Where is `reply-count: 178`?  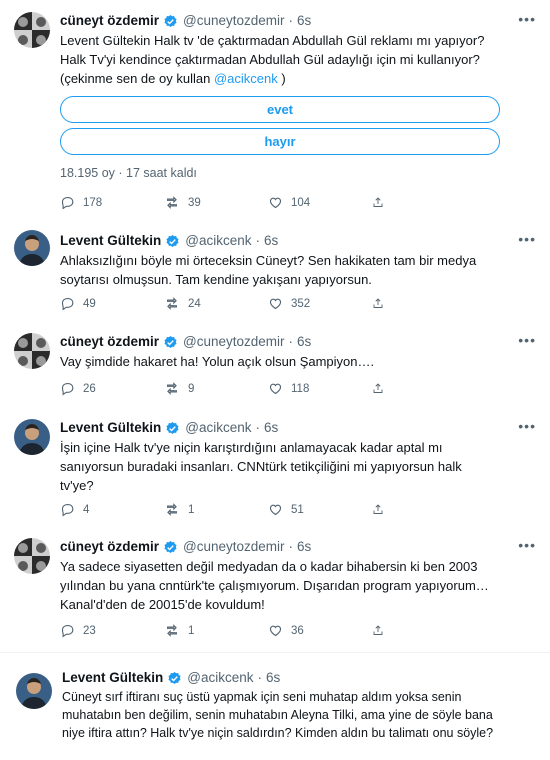 reply-count: 178 is located at coordinates (93, 202).